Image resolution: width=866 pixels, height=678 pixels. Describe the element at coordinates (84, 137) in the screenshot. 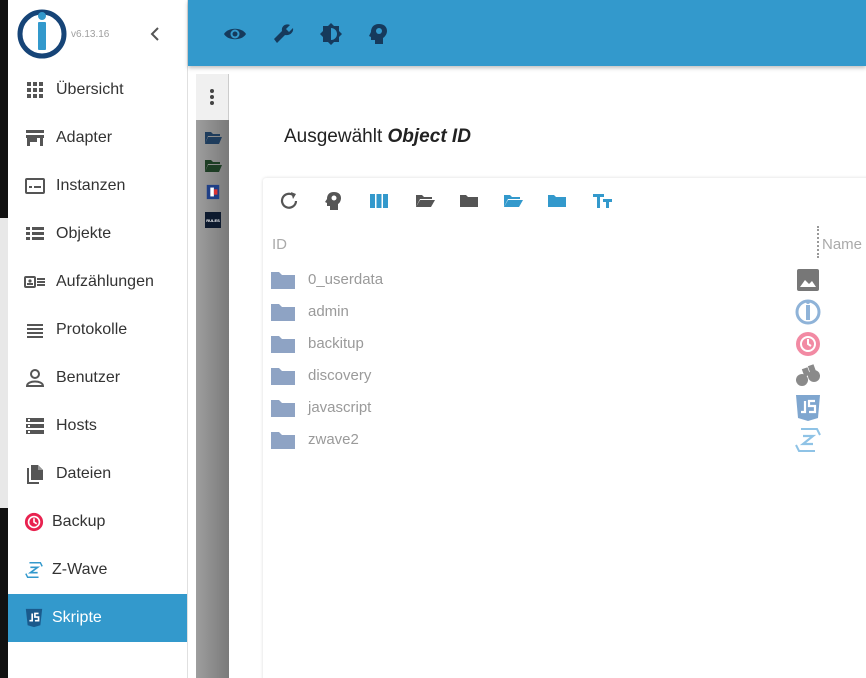

I see `sidebar-item-label: Adapter` at that location.